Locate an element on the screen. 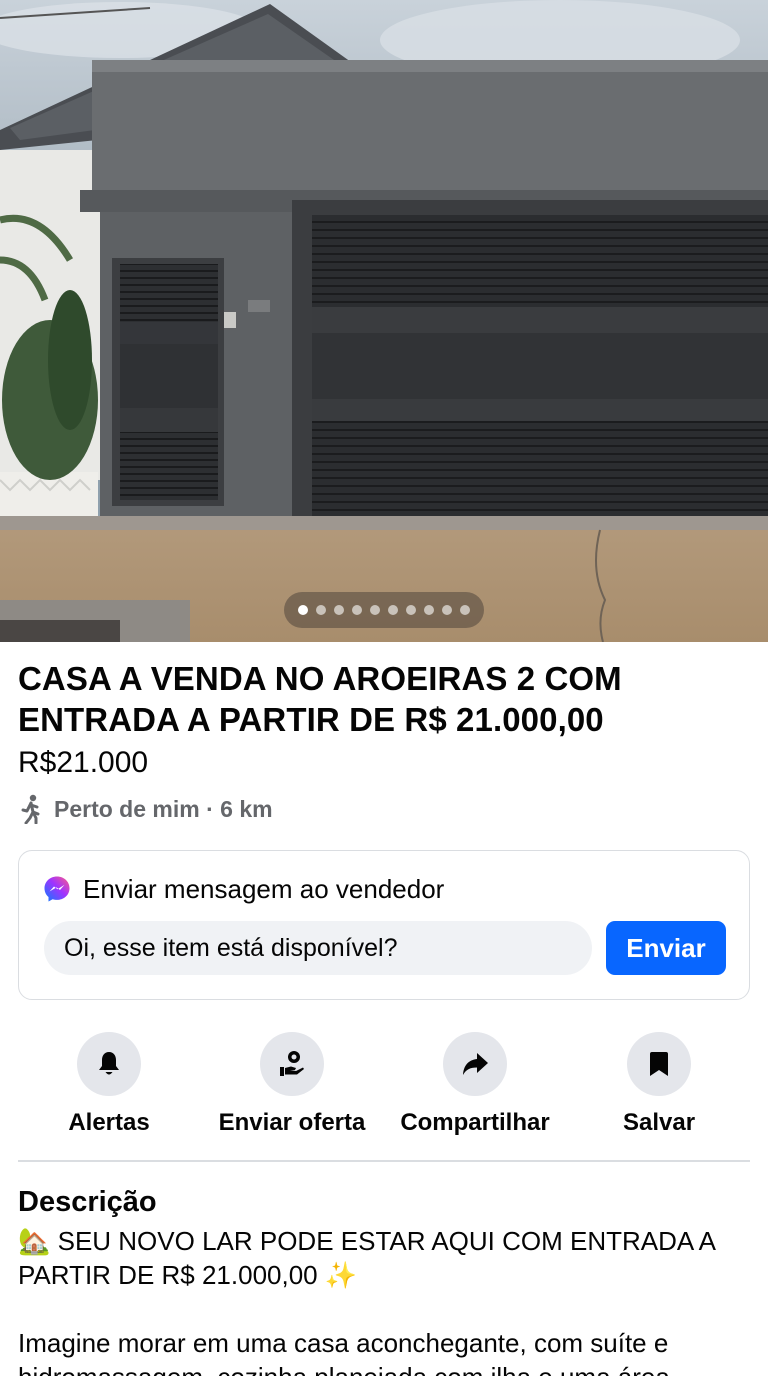 This screenshot has width=768, height=1376. save-circle is located at coordinates (659, 1064).